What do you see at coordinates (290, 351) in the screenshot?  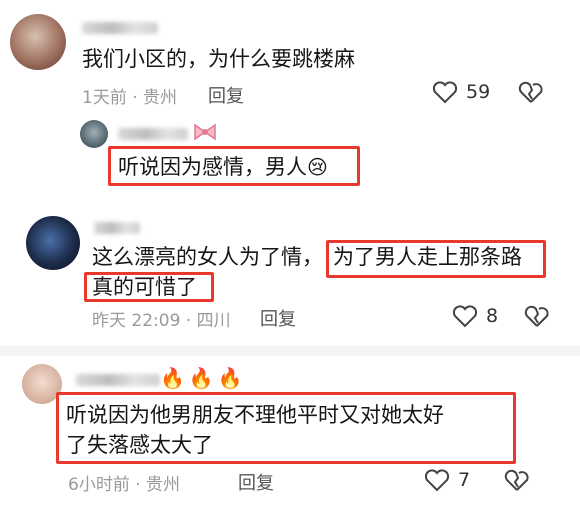 I see `section-divider` at bounding box center [290, 351].